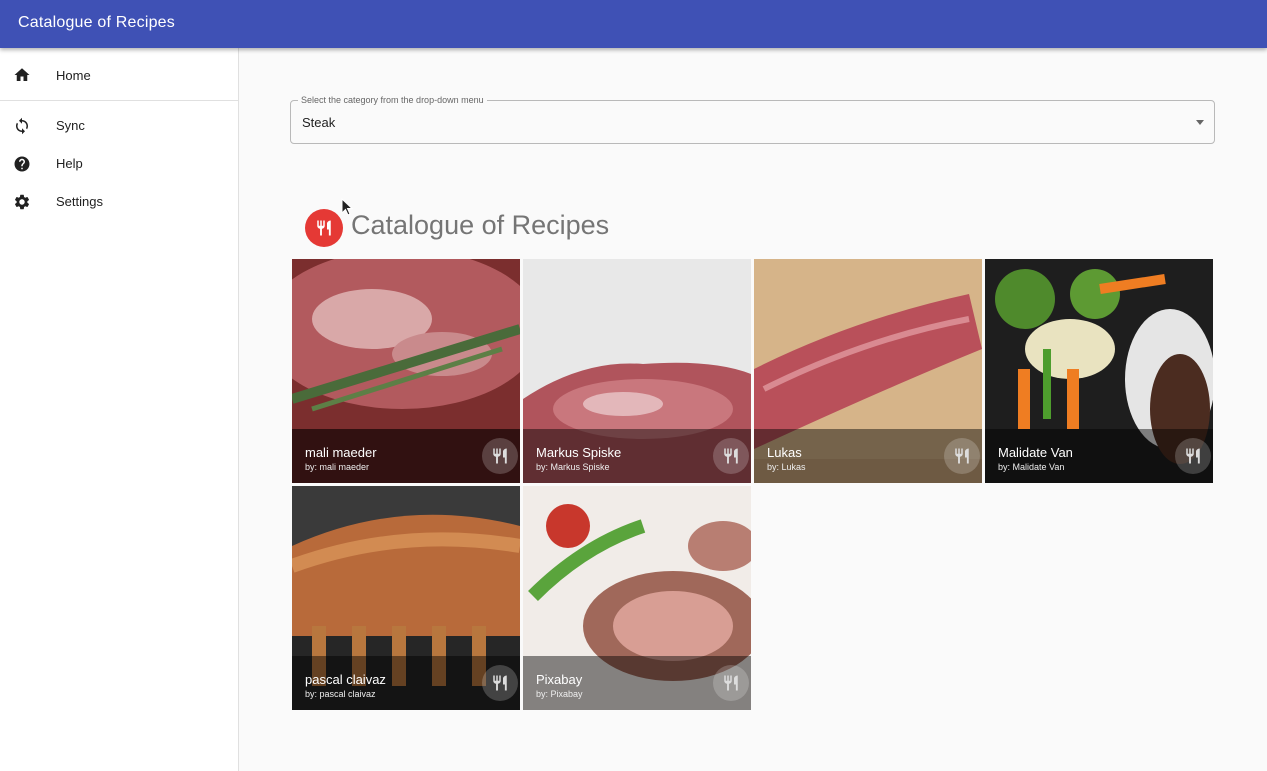 Image resolution: width=1267 pixels, height=771 pixels. What do you see at coordinates (1099, 456) in the screenshot?
I see `tile-title-bar: Malidate Van by: Malidate Van` at bounding box center [1099, 456].